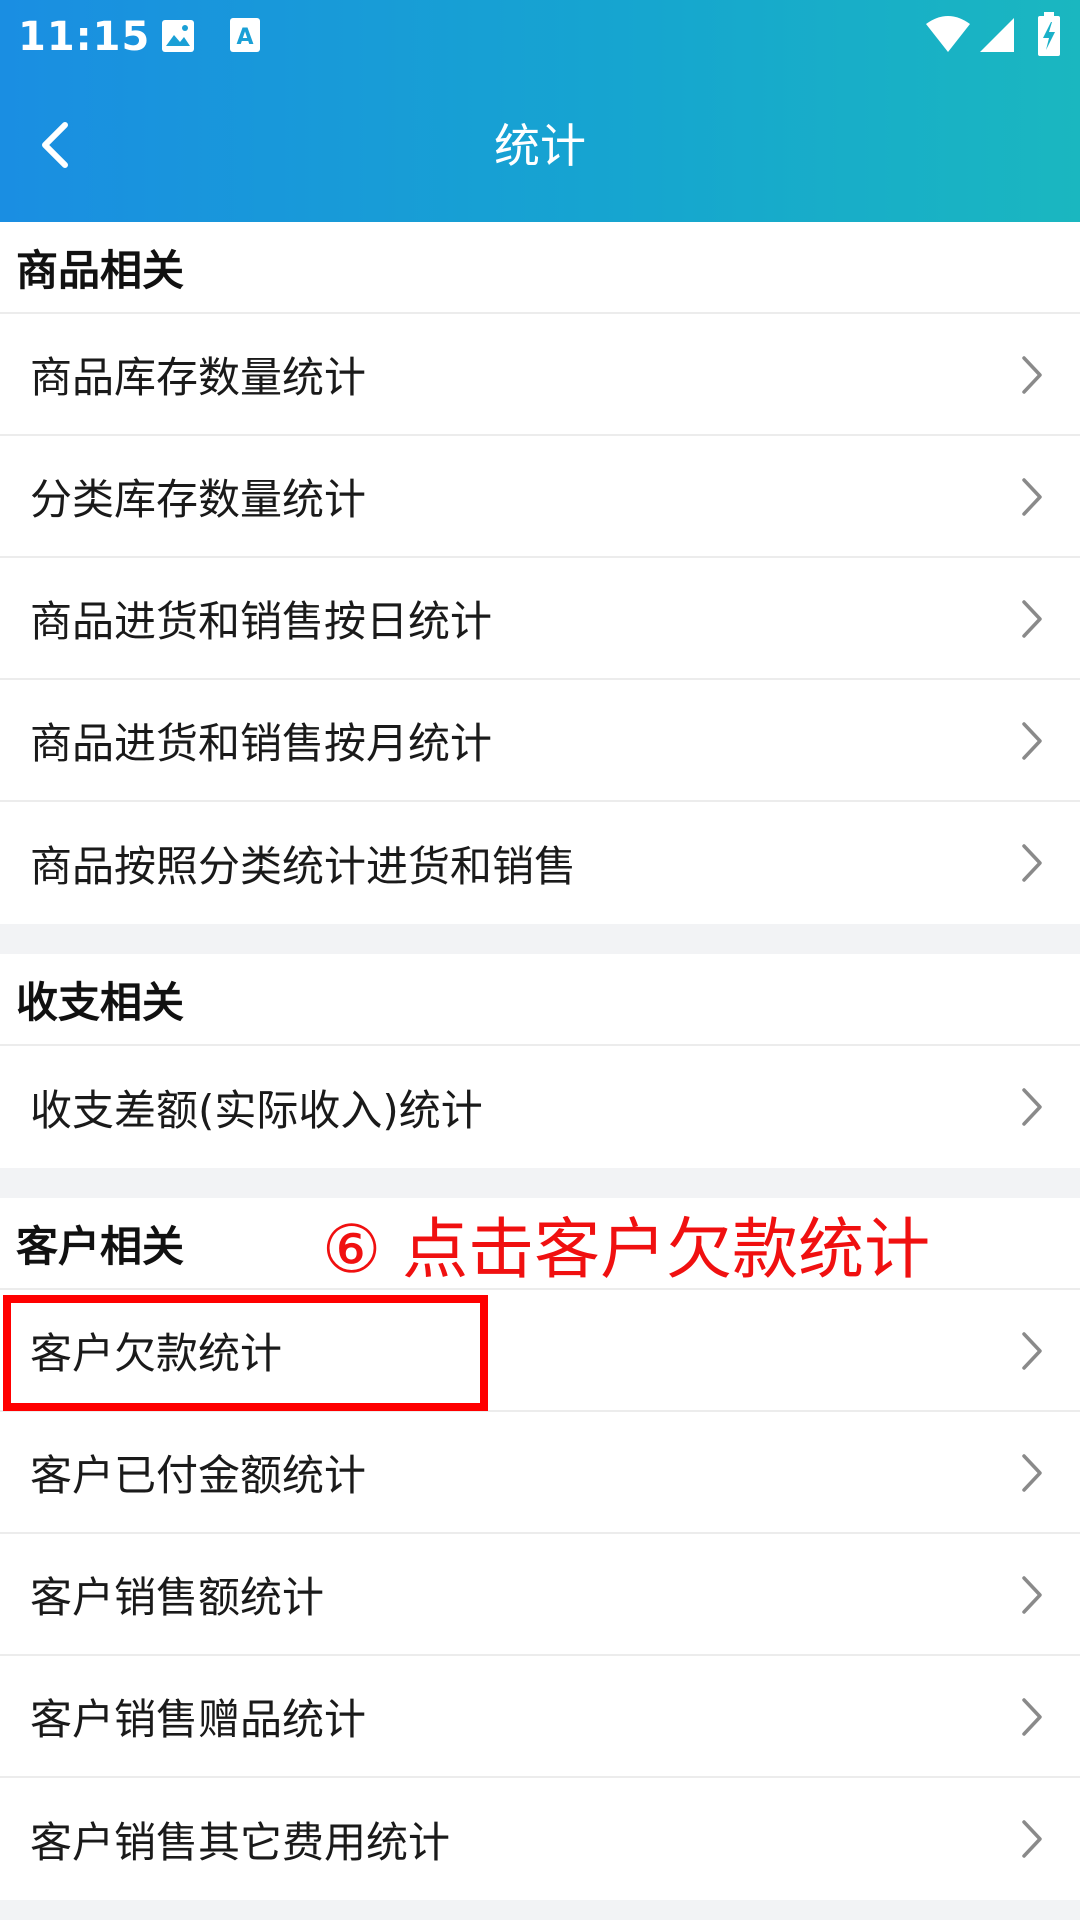  I want to click on list-item-goods-monthly-stats: 商品进货和销售按月统计, so click(540, 741).